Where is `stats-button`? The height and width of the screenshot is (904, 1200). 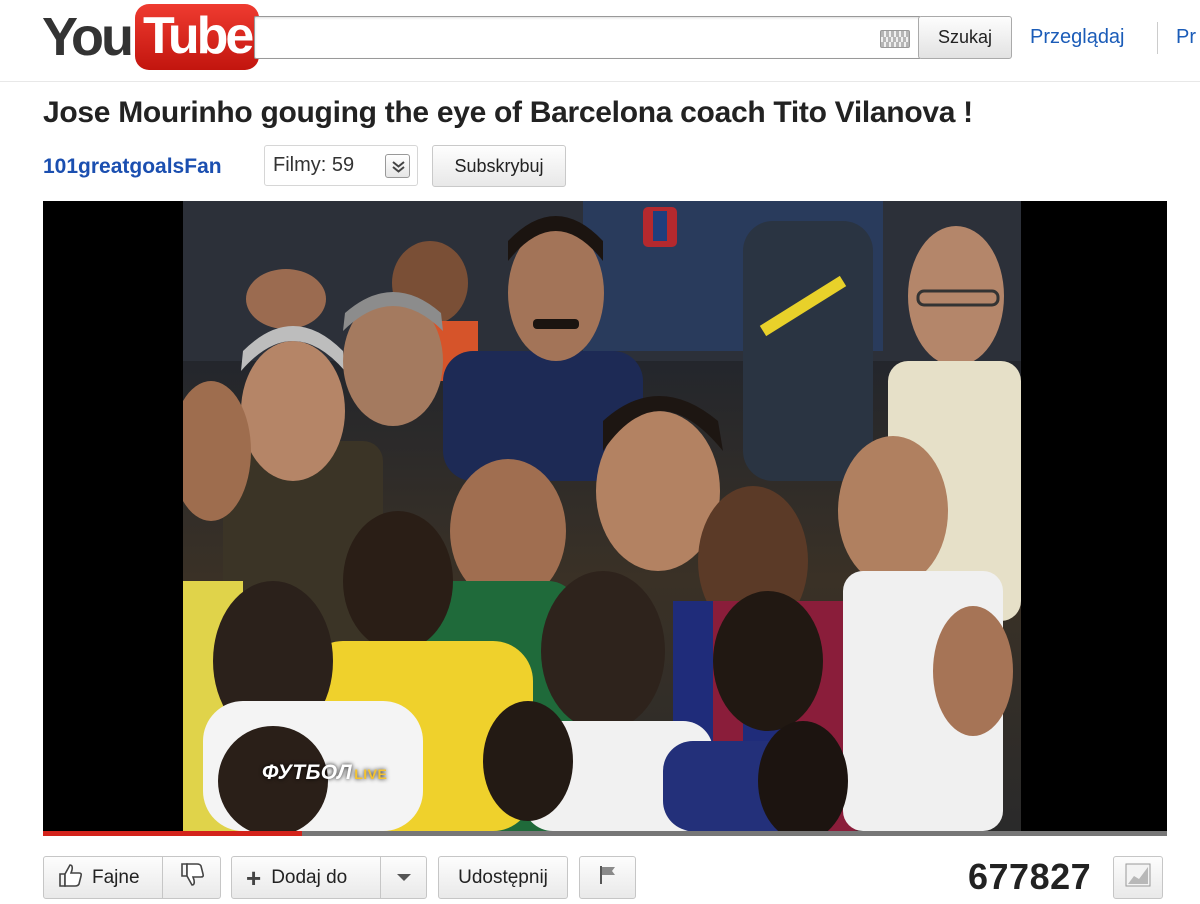 stats-button is located at coordinates (1138, 877).